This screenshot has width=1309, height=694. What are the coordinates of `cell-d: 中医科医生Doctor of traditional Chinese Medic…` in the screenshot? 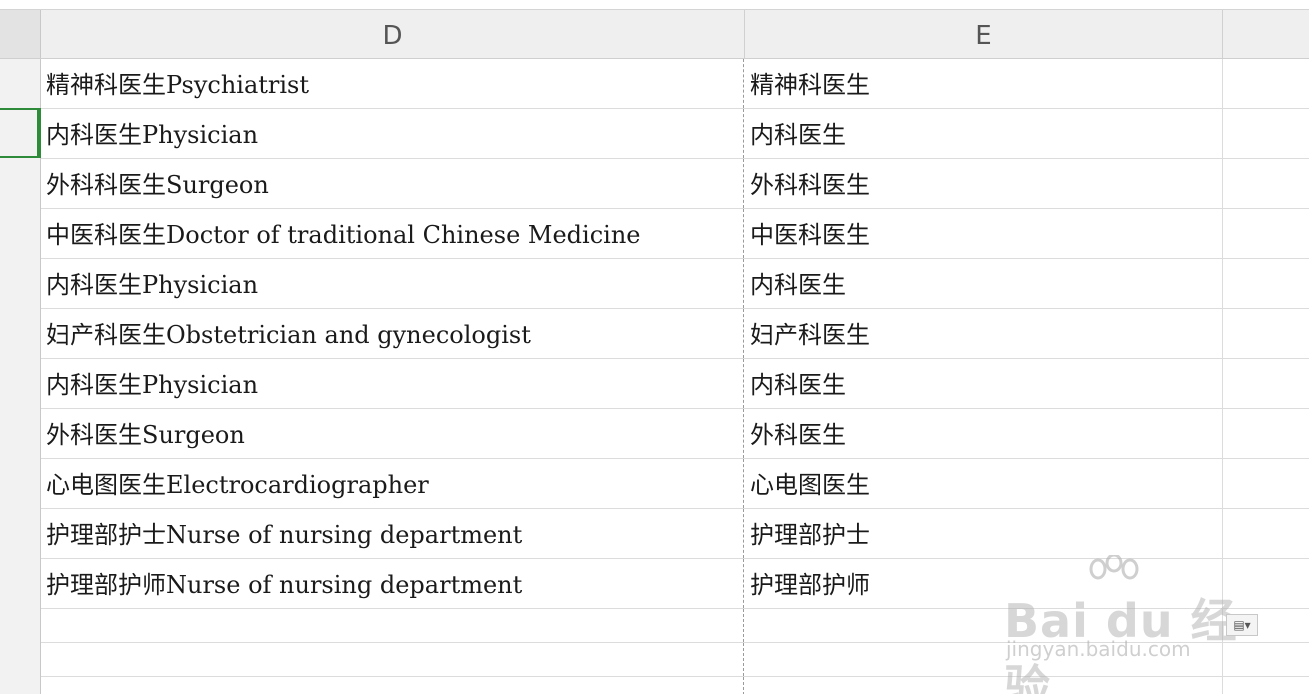 It's located at (392, 233).